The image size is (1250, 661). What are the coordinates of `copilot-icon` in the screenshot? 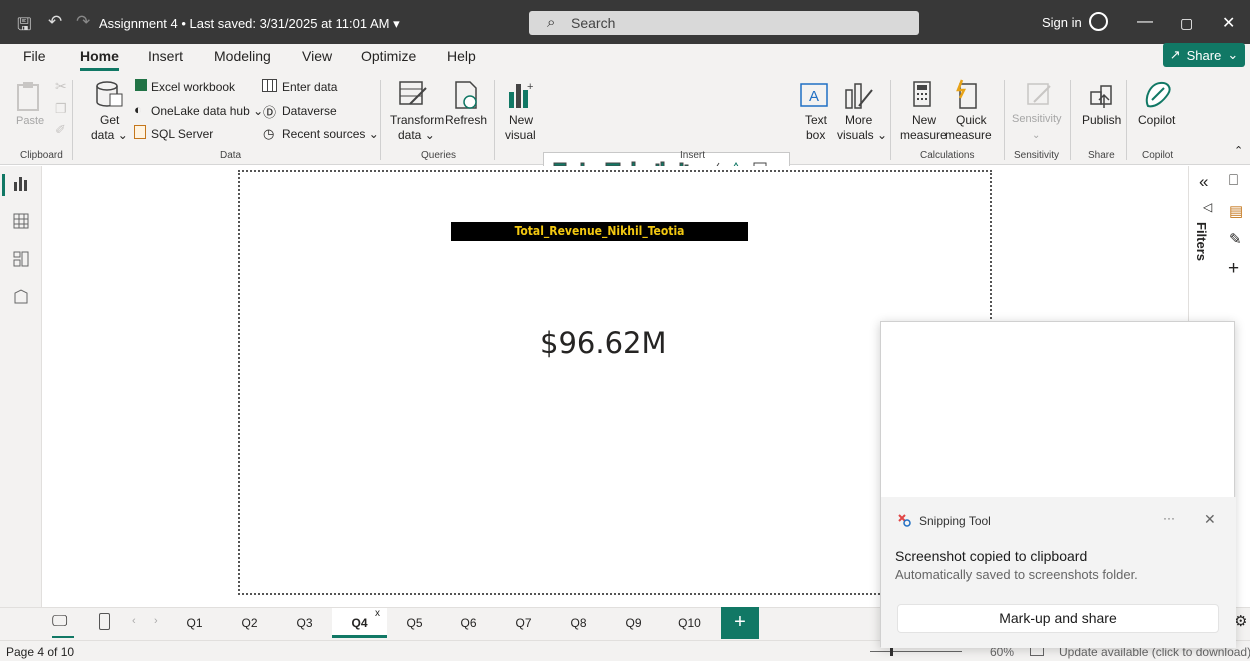 It's located at (1158, 94).